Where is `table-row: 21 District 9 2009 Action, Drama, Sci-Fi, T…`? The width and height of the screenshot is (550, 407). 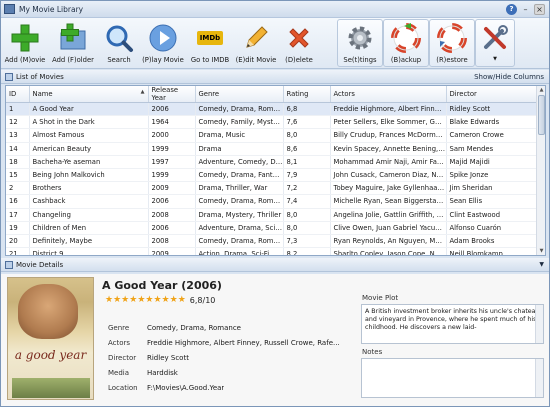
table-row: 21 District 9 2009 Action, Drama, Sci-Fi, T… is located at coordinates (272, 251).